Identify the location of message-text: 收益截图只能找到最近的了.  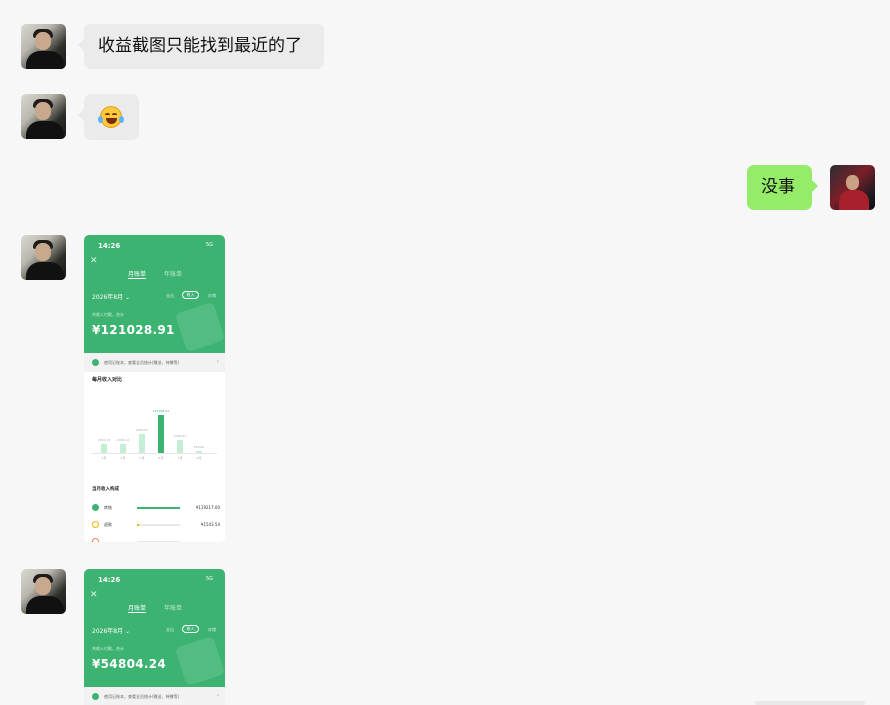
(200, 46).